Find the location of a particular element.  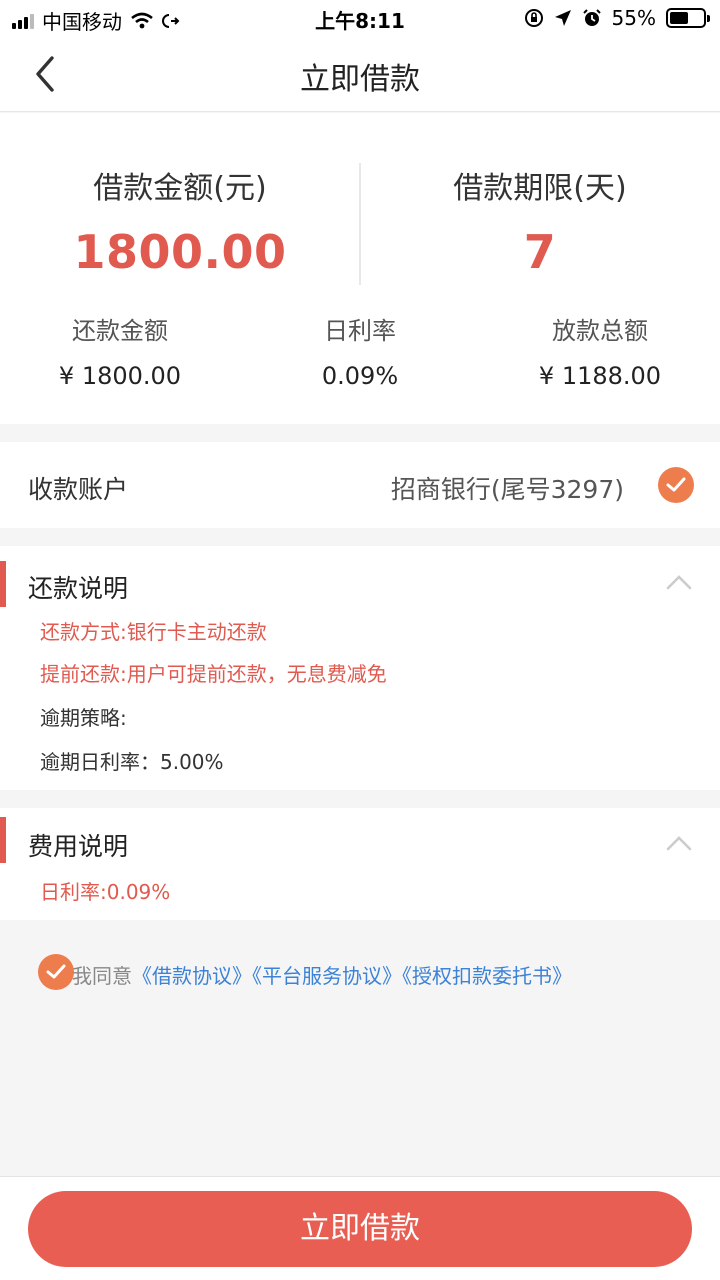

agreement-line: 我同意《借款协议》《平台服务协议》《授权扣款委托书》 is located at coordinates (322, 974).